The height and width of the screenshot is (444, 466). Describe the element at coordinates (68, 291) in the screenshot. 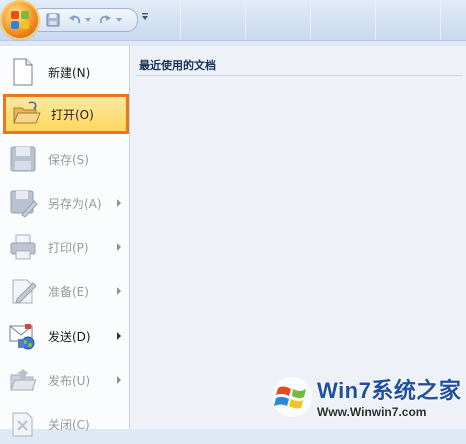

I see `menu-item-label: 准备(E)` at that location.